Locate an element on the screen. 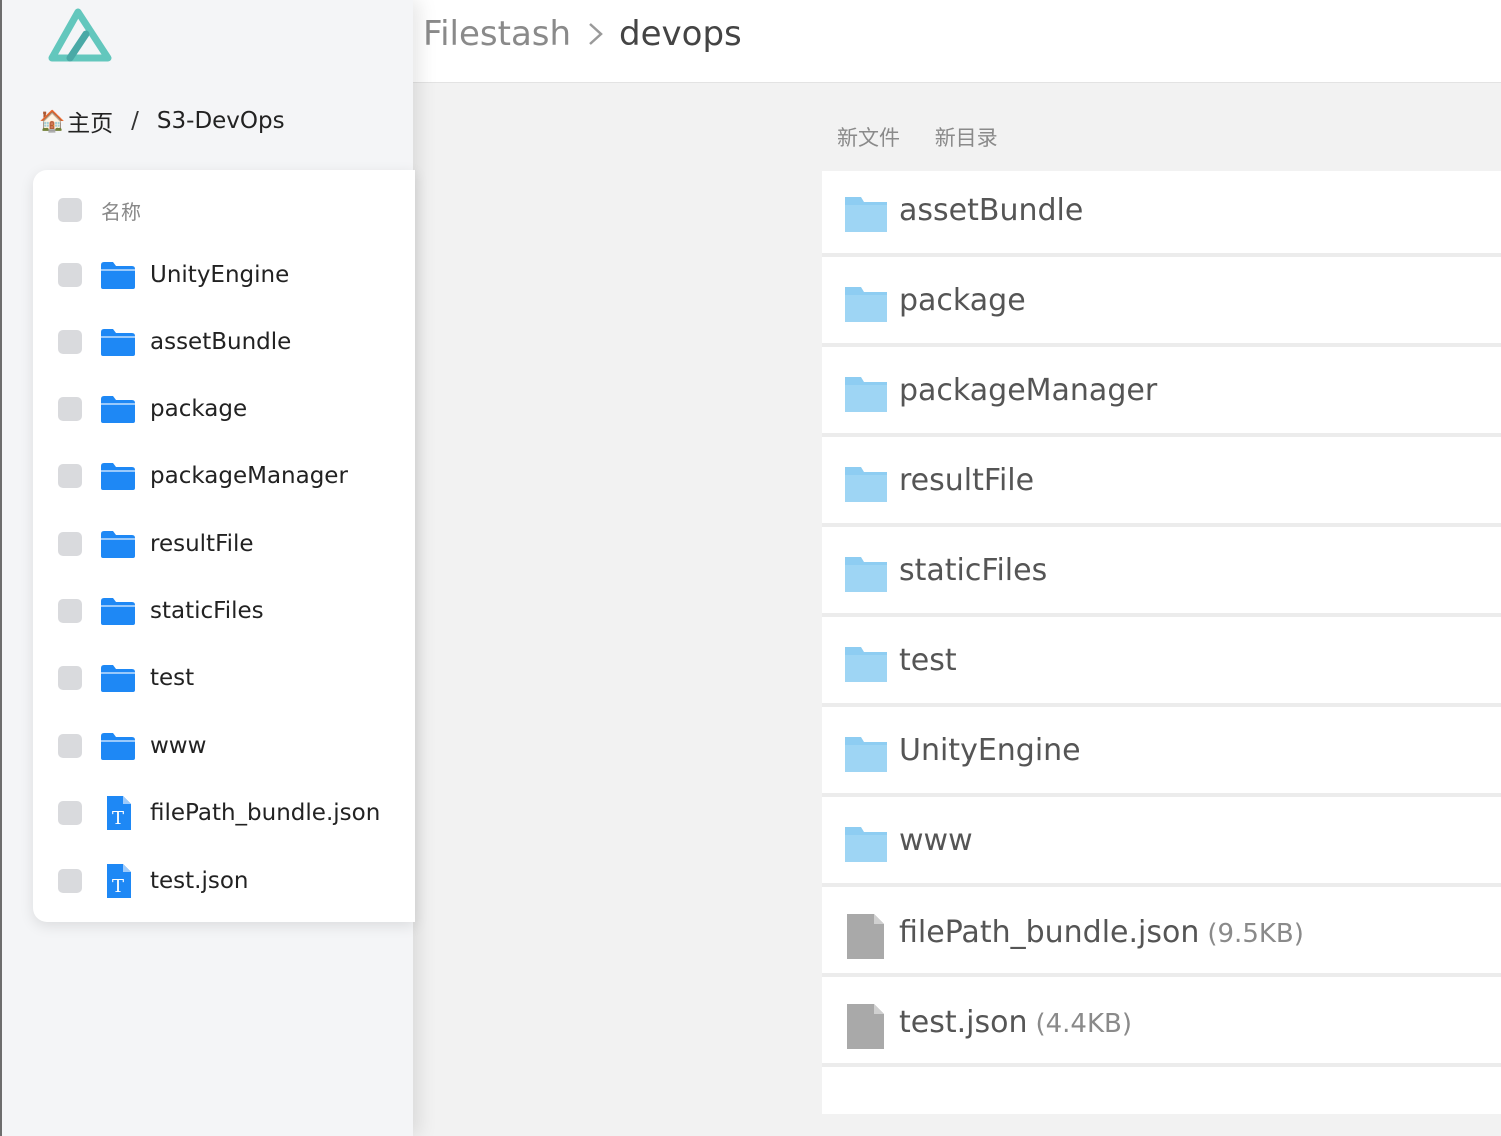 Image resolution: width=1501 pixels, height=1136 pixels. file-name: UnityEngine is located at coordinates (990, 750).